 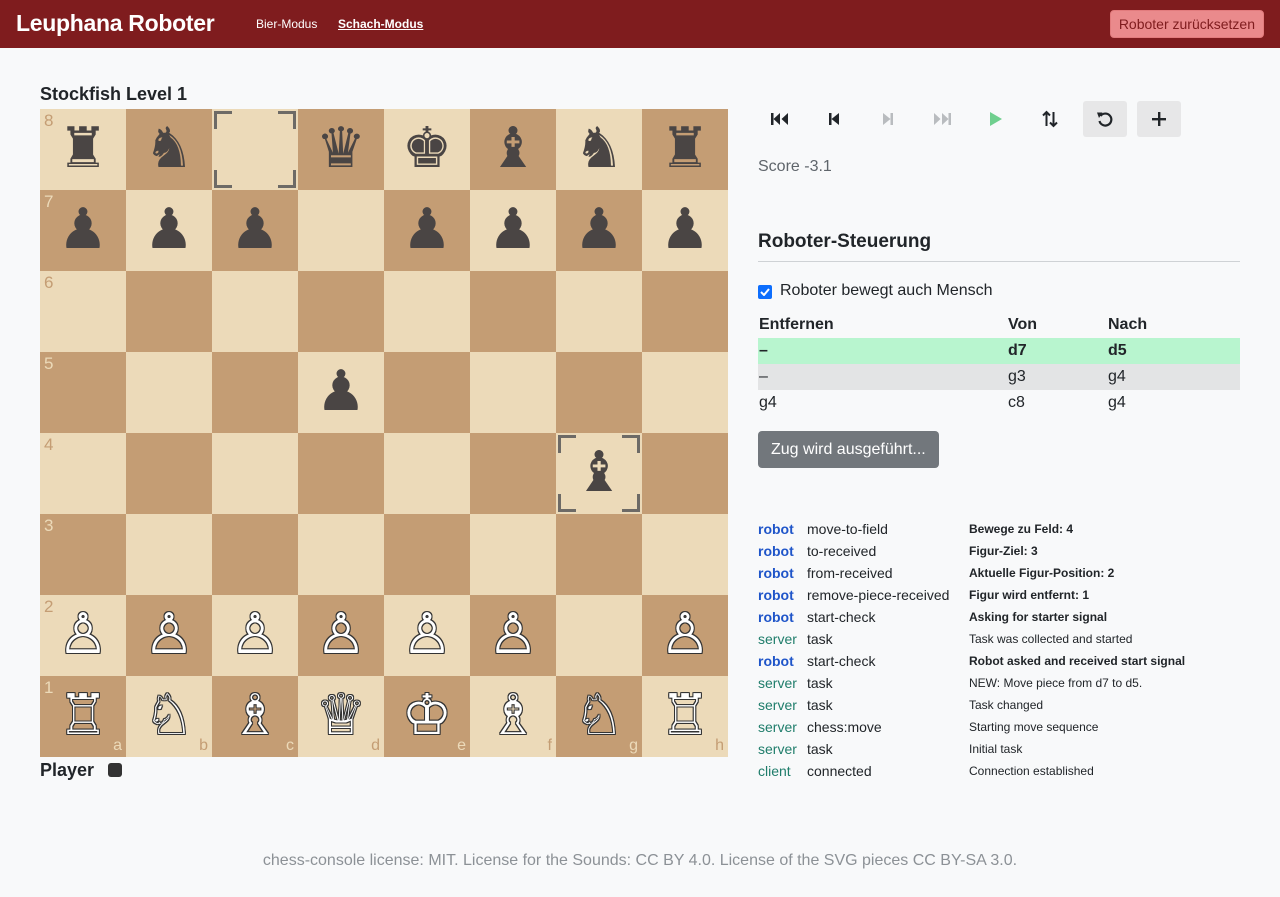 I want to click on square-h1: h ♖, so click(x=685, y=716).